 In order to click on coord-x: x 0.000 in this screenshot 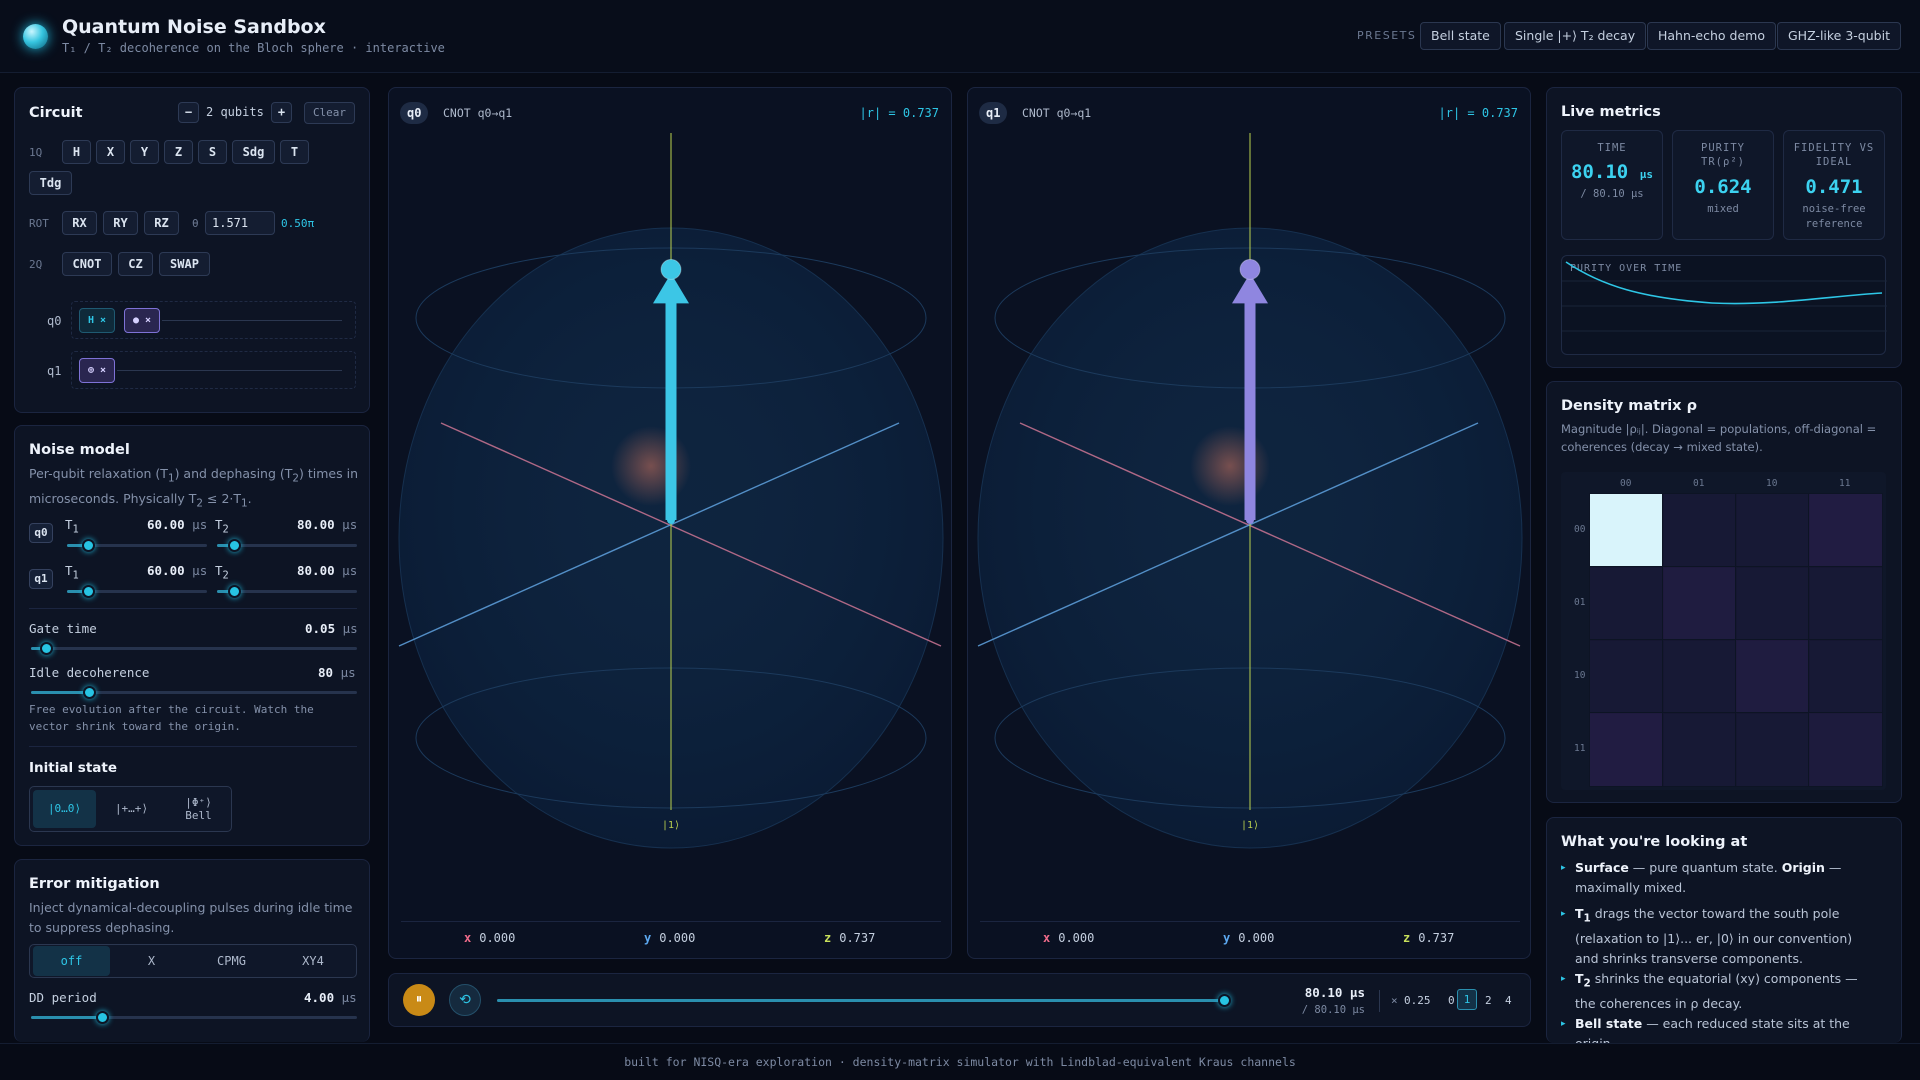, I will do `click(490, 938)`.